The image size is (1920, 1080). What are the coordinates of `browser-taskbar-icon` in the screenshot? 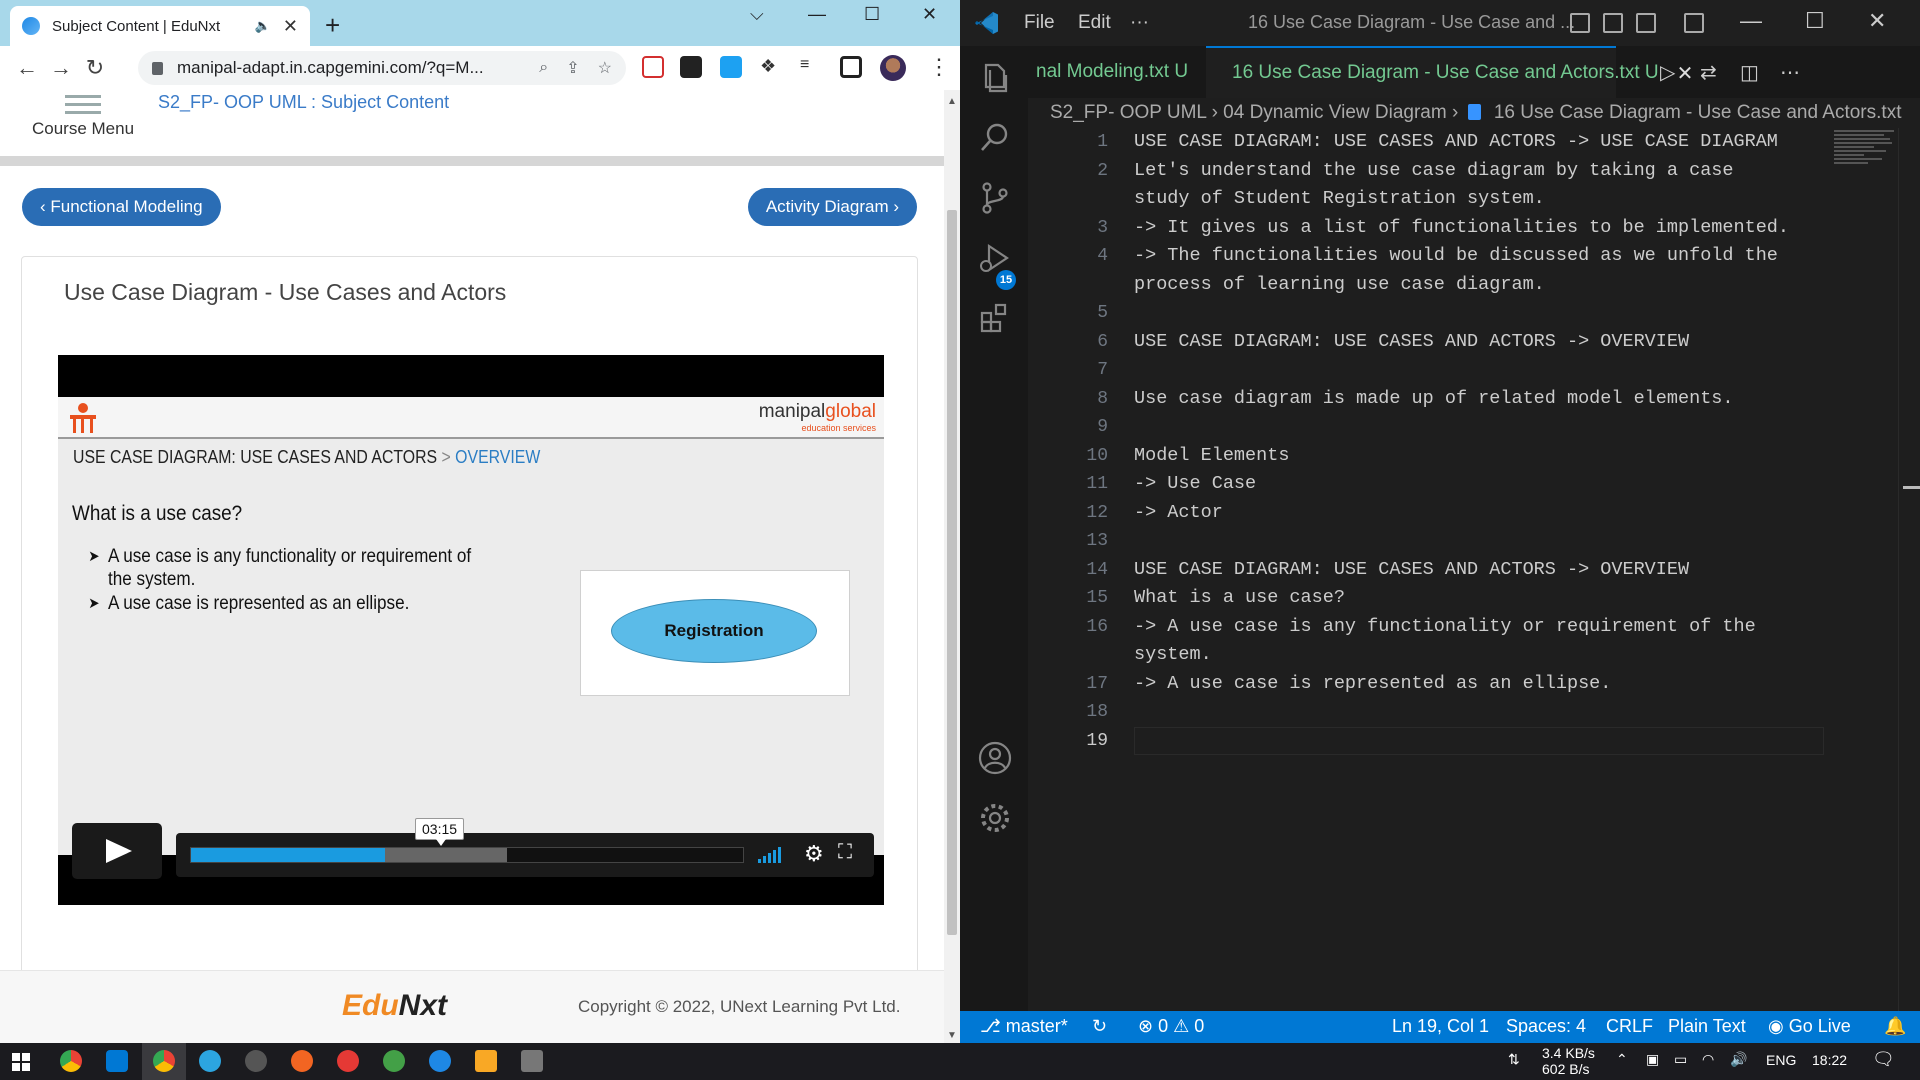 It's located at (440, 1061).